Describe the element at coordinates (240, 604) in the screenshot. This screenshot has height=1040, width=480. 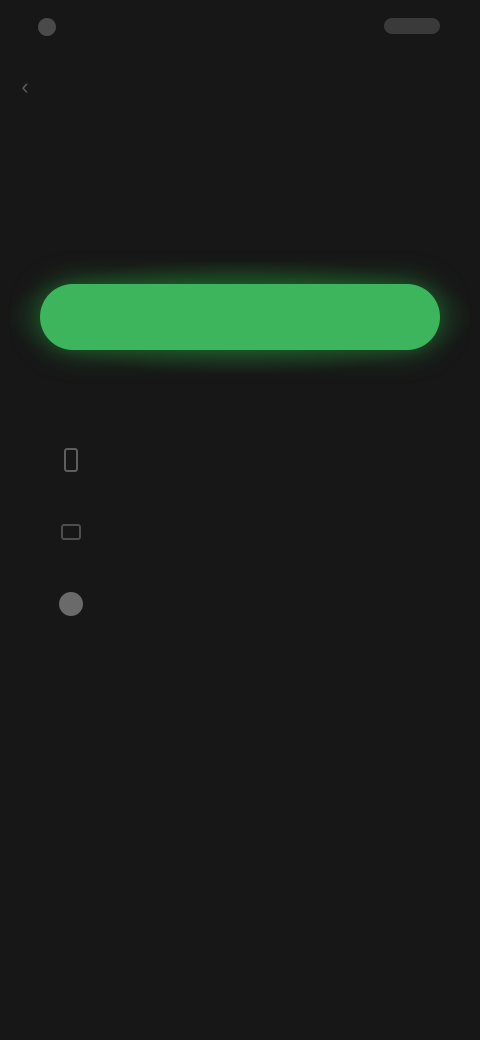
I see `option-account-button` at that location.